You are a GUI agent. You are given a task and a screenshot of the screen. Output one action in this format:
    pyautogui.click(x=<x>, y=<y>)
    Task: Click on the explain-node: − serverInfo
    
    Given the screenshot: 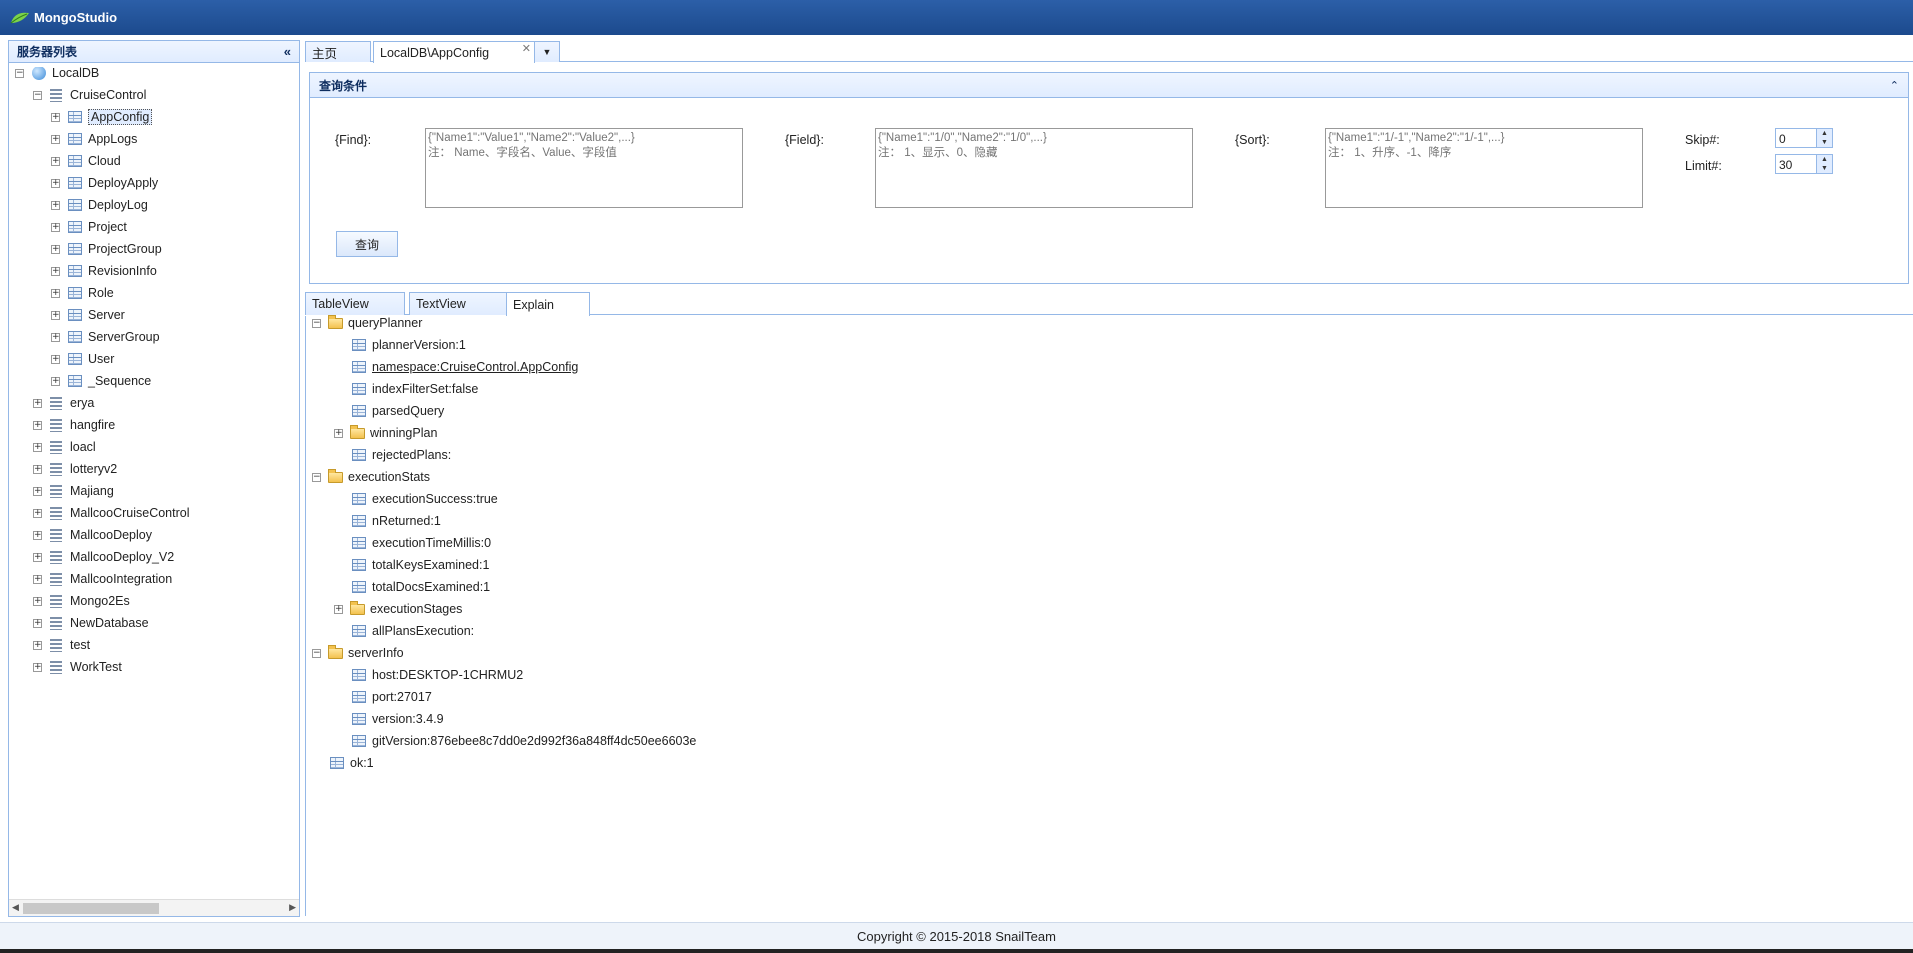 What is the action you would take?
    pyautogui.click(x=358, y=653)
    